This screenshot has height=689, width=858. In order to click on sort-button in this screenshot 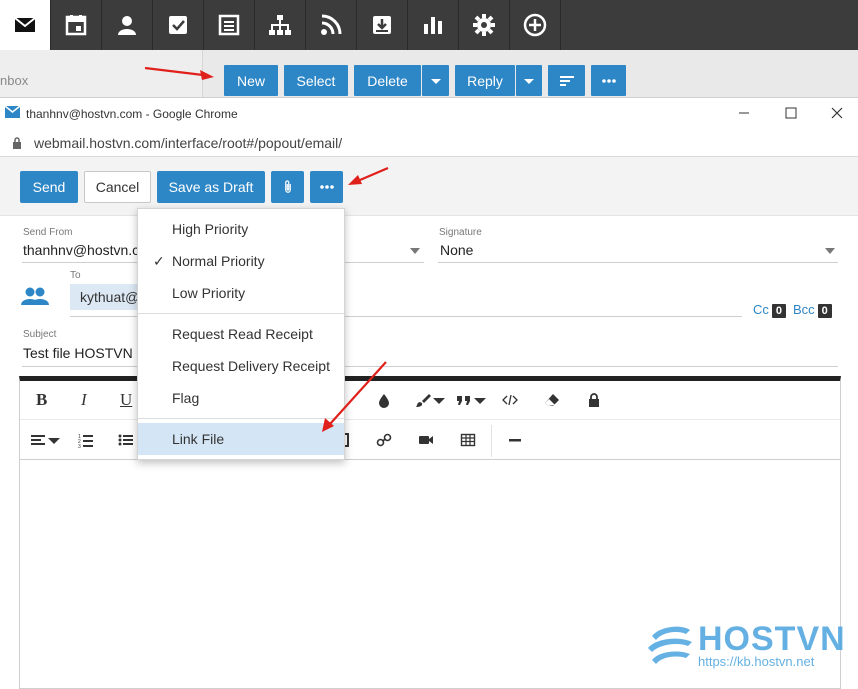, I will do `click(566, 80)`.